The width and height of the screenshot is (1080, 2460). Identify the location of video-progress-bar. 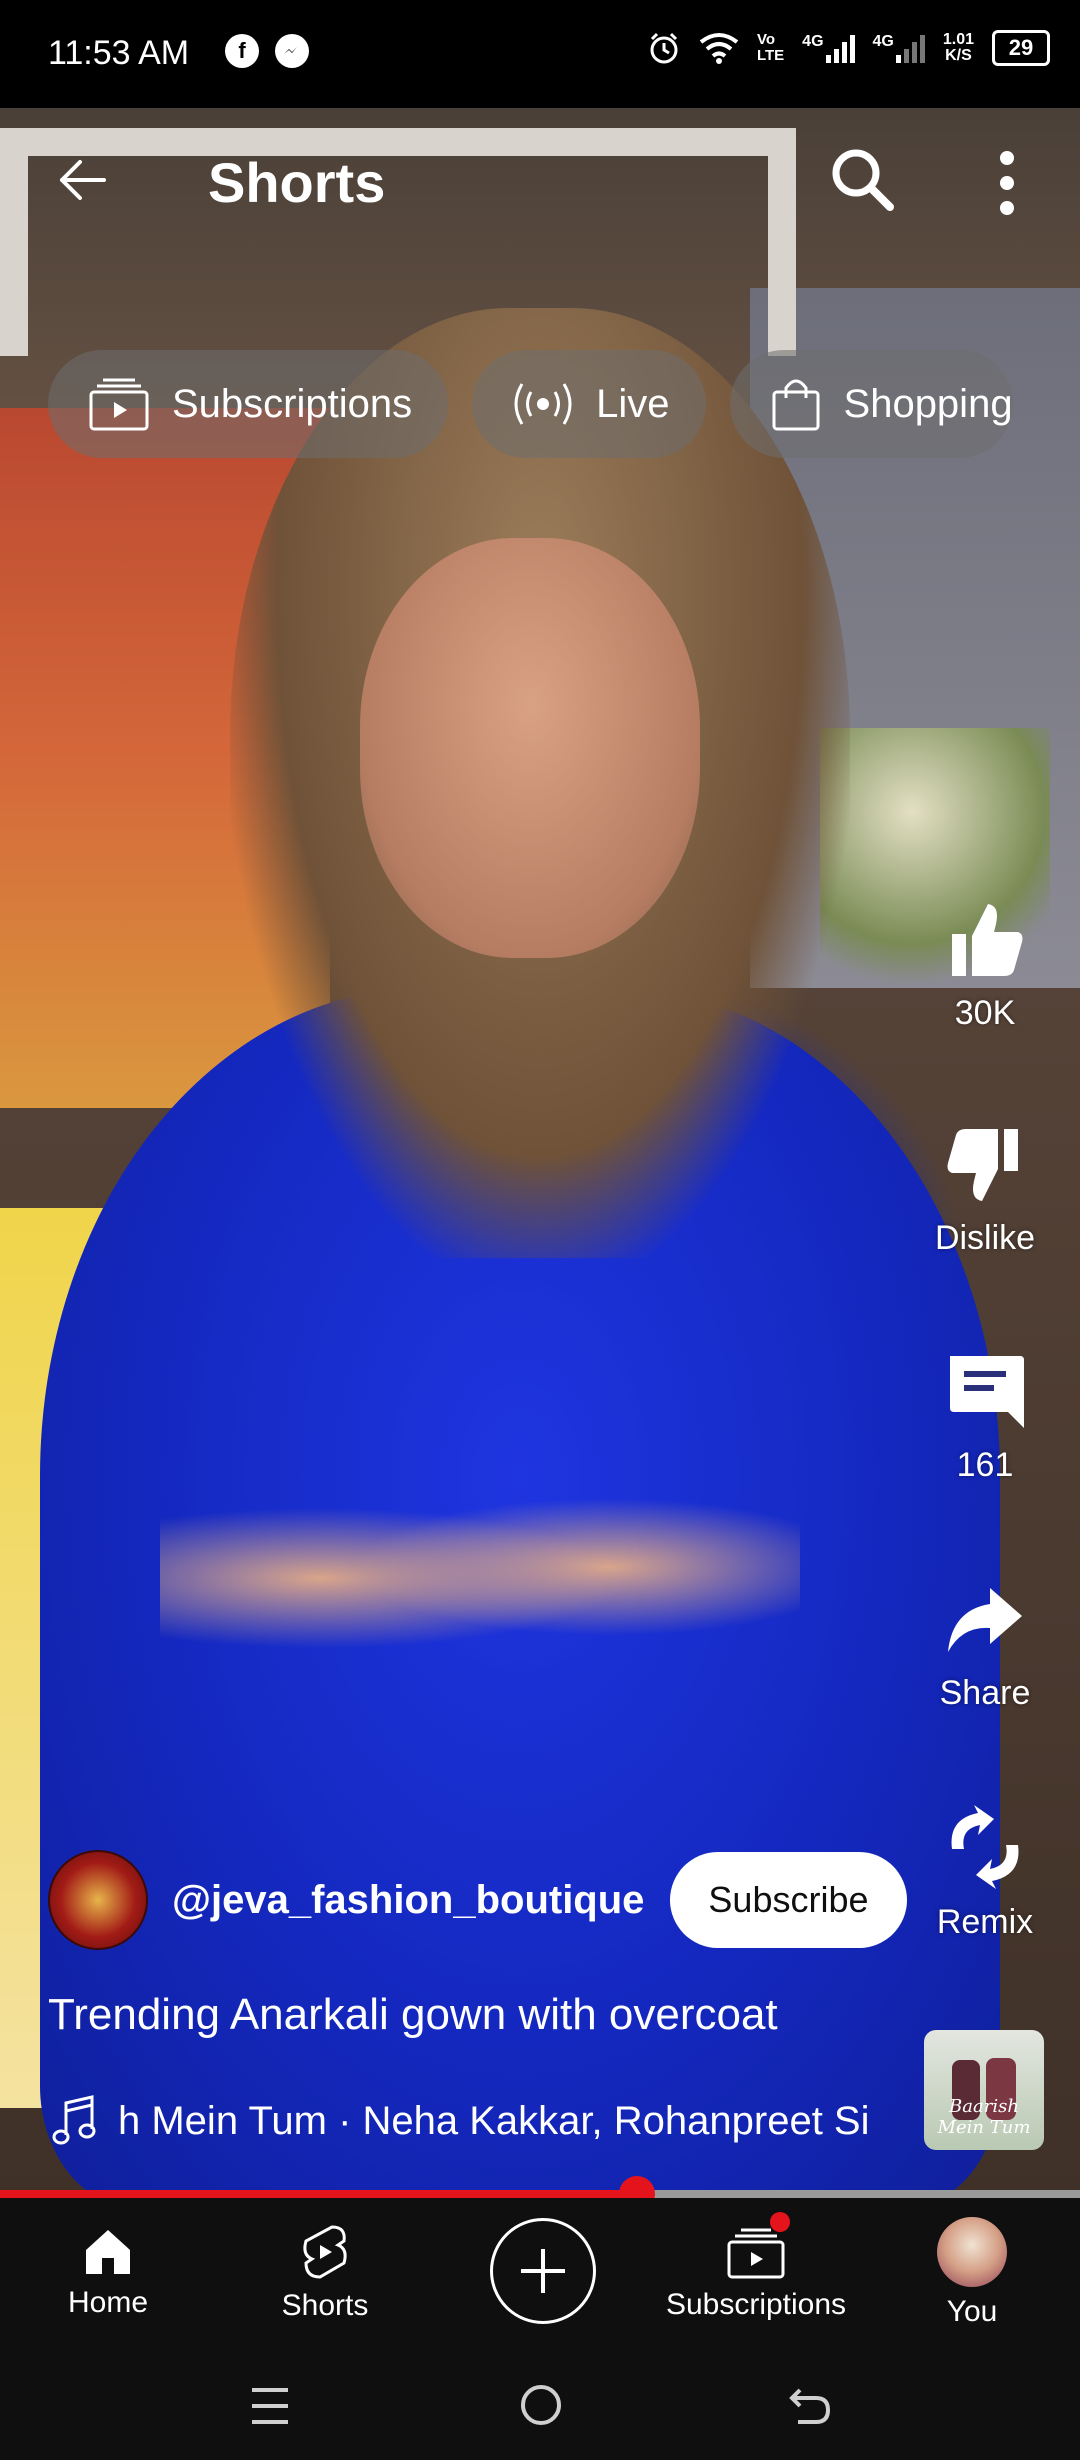
(540, 2194).